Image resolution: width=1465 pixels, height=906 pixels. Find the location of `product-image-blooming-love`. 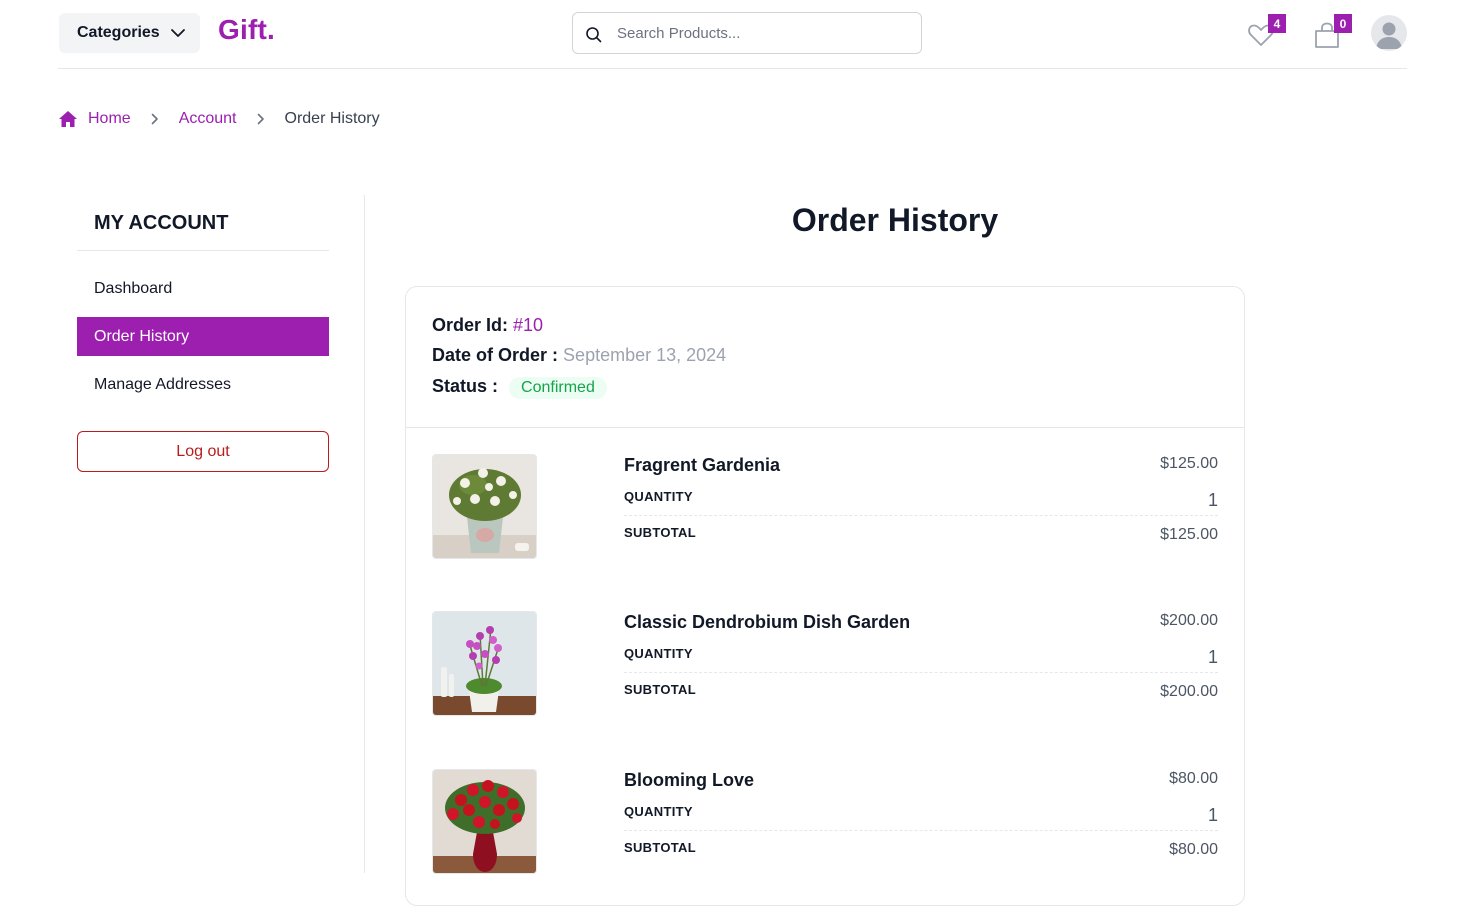

product-image-blooming-love is located at coordinates (484, 821).